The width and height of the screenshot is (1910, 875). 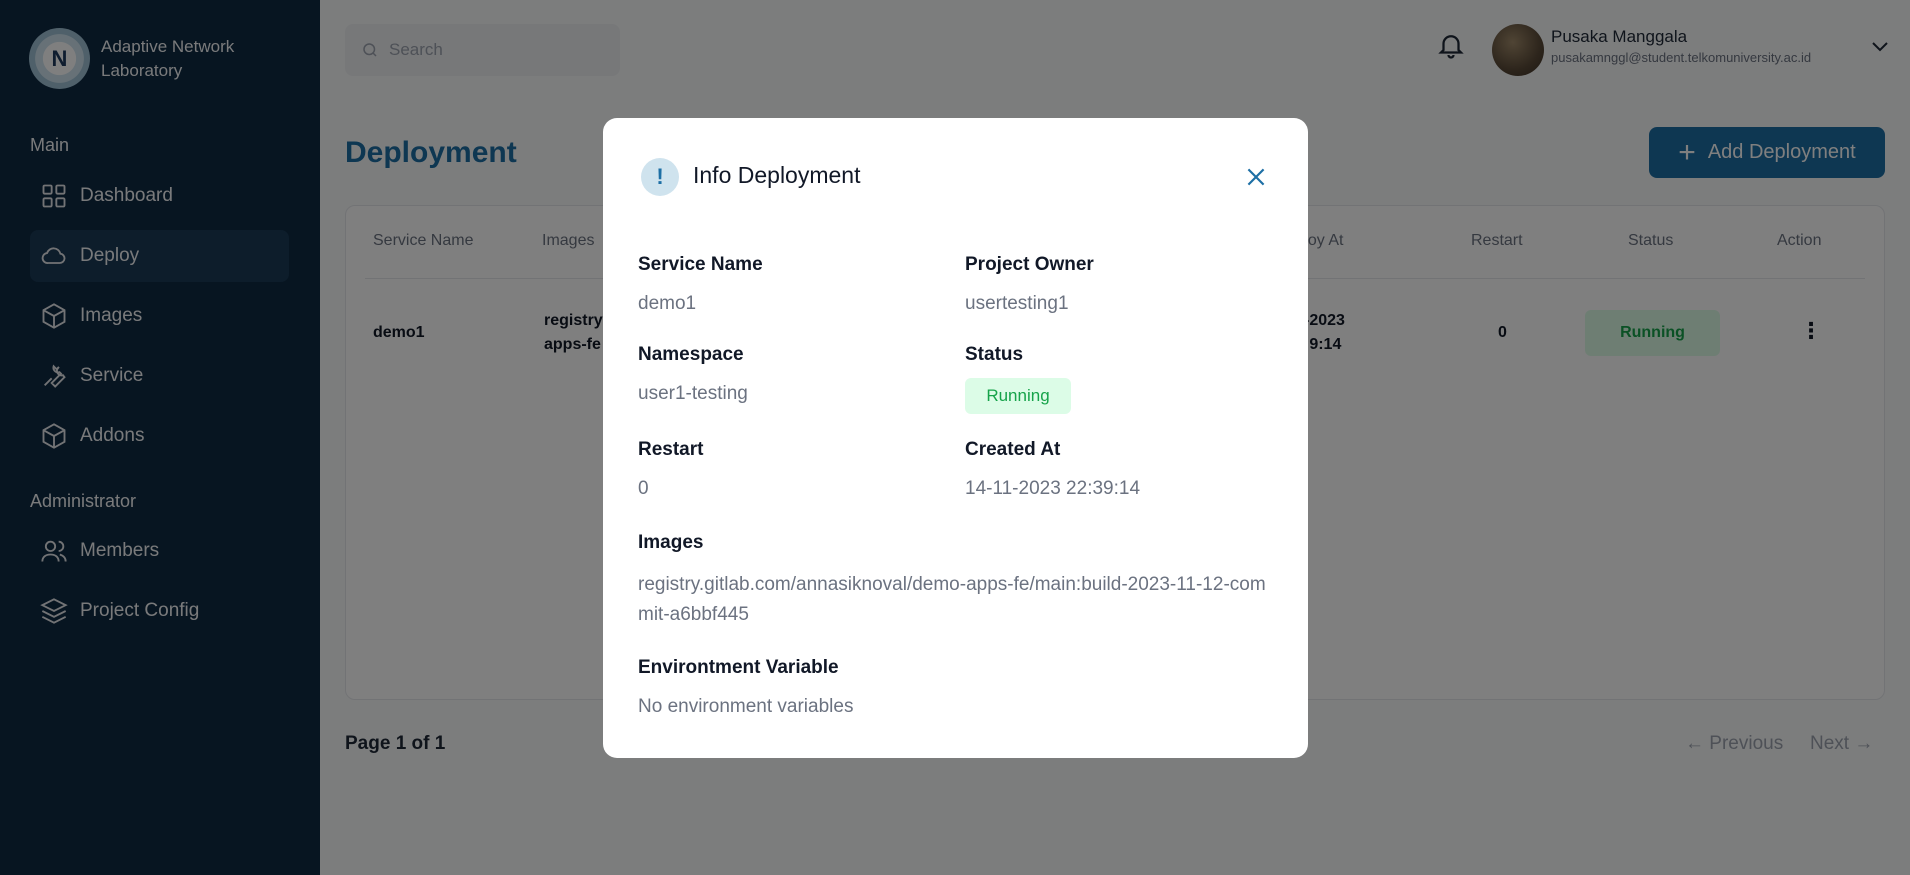 I want to click on modal-title: Info Deployment, so click(x=777, y=175).